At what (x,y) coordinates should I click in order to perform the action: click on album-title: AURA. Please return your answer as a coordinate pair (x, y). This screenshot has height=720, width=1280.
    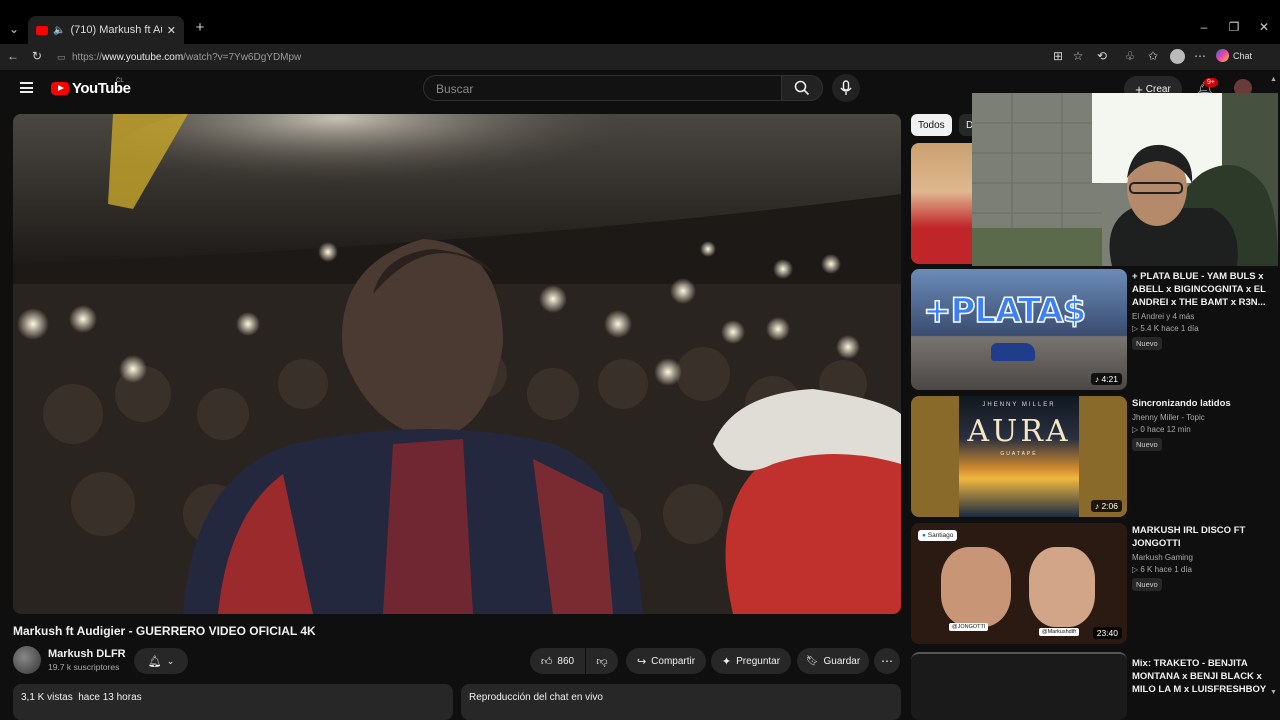
    Looking at the image, I should click on (1019, 431).